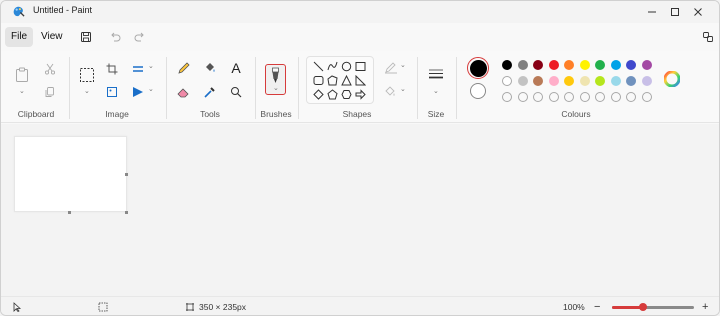 The width and height of the screenshot is (720, 316). What do you see at coordinates (151, 66) in the screenshot?
I see `resize-options-chevron-icon: ⌄` at bounding box center [151, 66].